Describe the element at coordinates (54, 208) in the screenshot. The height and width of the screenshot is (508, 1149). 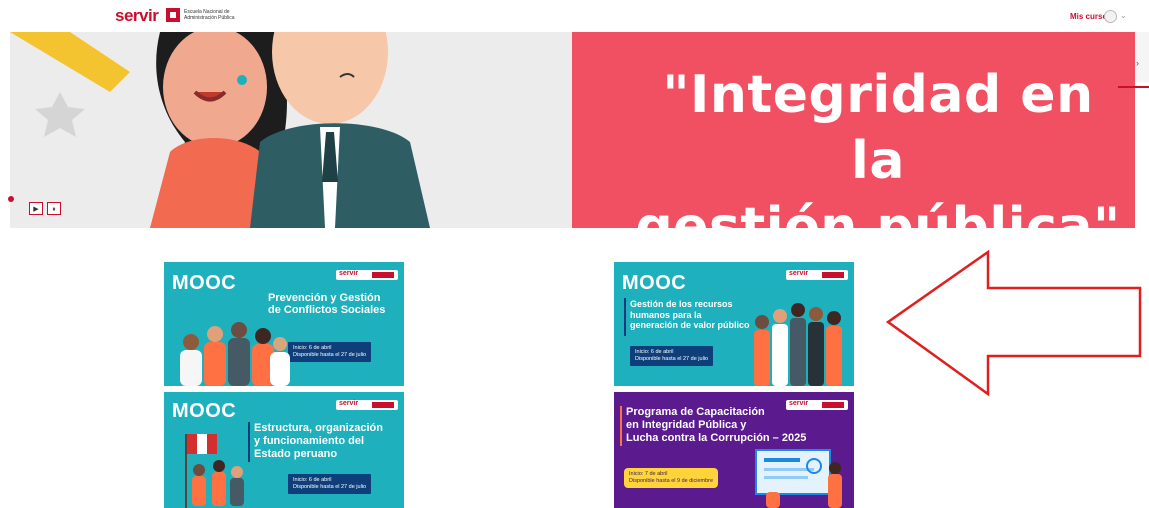
I see `pause-button: ⏸` at that location.